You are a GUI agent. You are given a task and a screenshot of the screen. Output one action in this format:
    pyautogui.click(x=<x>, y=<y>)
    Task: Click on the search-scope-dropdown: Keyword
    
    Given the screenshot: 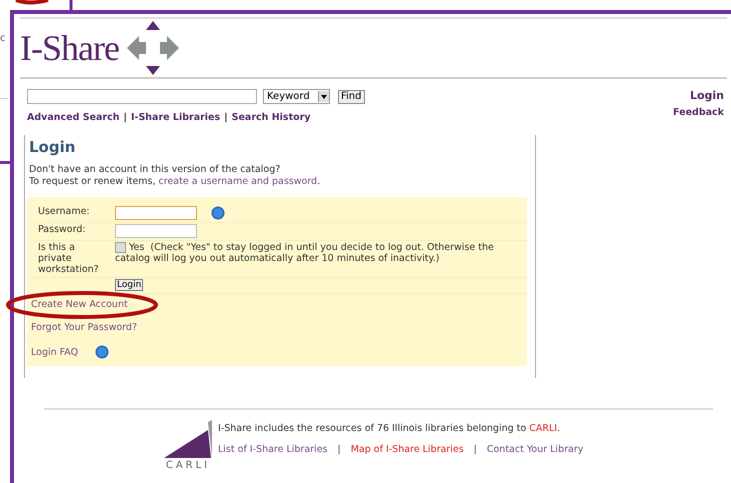 What is the action you would take?
    pyautogui.click(x=296, y=96)
    